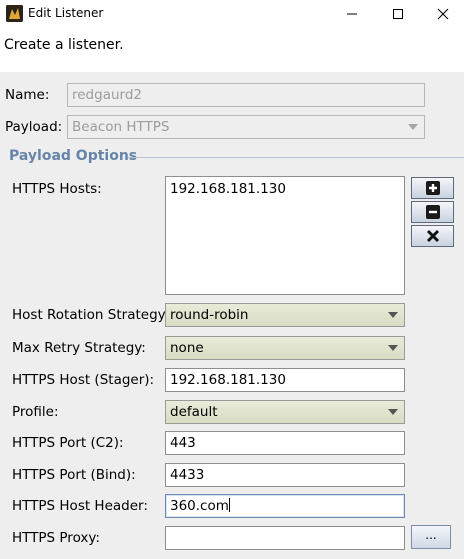  Describe the element at coordinates (209, 315) in the screenshot. I see `rotation-value: round-robin` at that location.